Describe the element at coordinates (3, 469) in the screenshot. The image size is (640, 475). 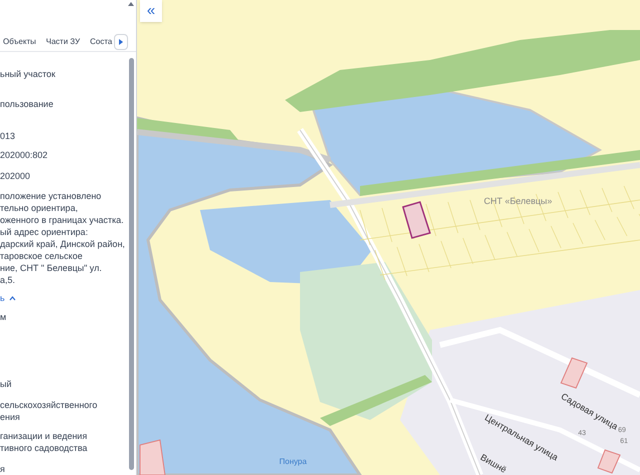
I see `field-value: я` at that location.